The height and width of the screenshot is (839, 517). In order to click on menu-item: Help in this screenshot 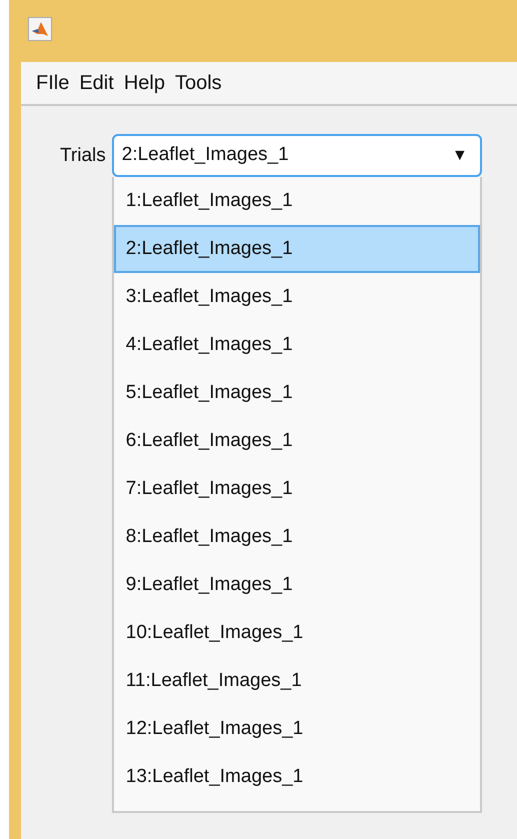, I will do `click(144, 83)`.